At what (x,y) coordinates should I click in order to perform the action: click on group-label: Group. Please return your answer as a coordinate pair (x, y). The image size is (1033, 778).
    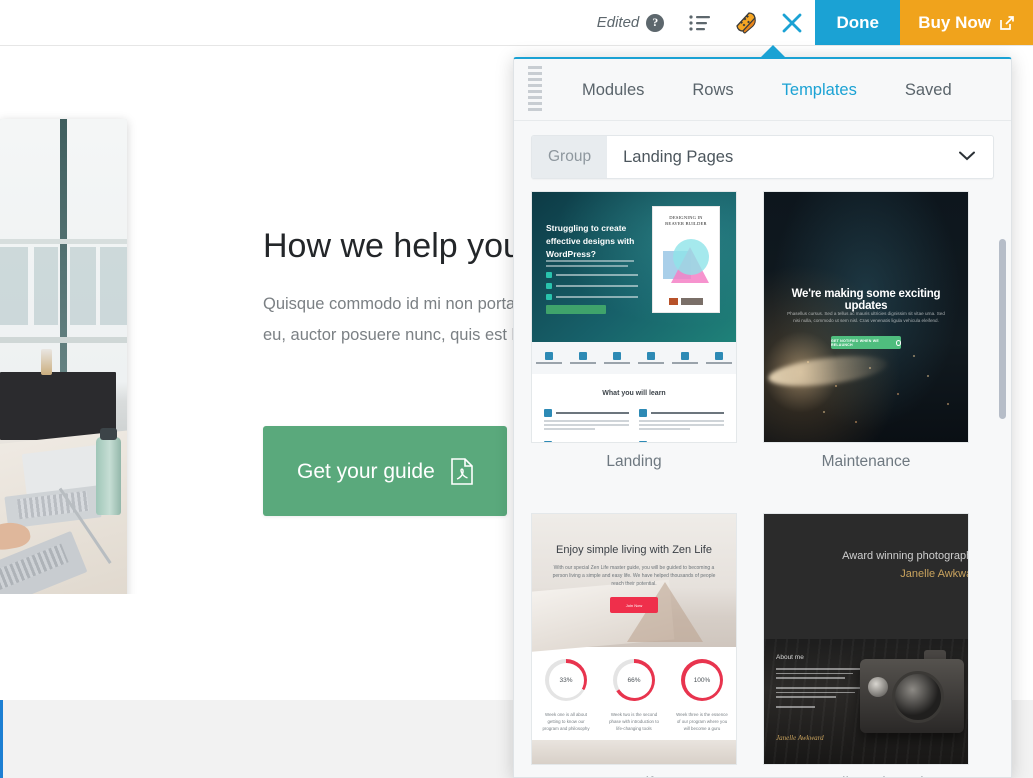
    Looking at the image, I should click on (570, 157).